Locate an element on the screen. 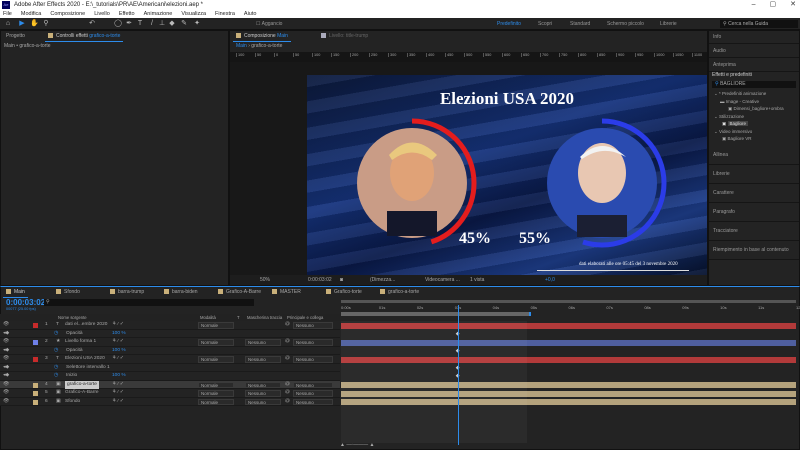  minimize-button: – is located at coordinates (754, 5).